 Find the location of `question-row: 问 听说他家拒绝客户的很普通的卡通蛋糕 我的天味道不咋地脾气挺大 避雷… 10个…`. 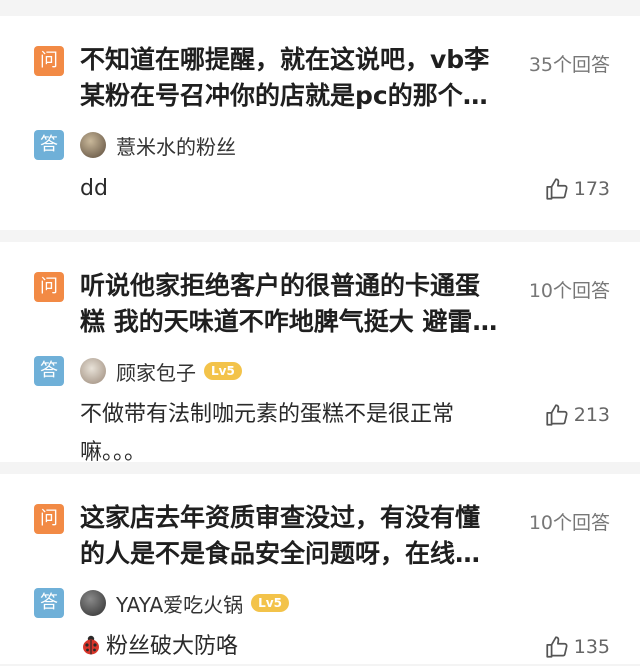

question-row: 问 听说他家拒绝客户的很普通的卡通蛋糕 我的天味道不咋地脾气挺大 避雷… 10个… is located at coordinates (322, 291).